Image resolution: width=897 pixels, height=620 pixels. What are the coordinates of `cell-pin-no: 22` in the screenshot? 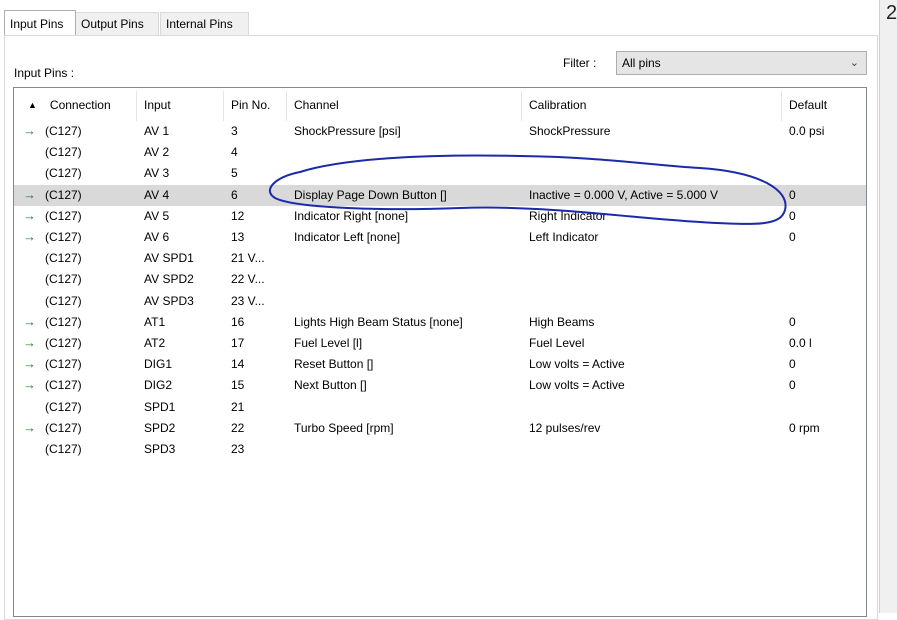 It's located at (238, 427).